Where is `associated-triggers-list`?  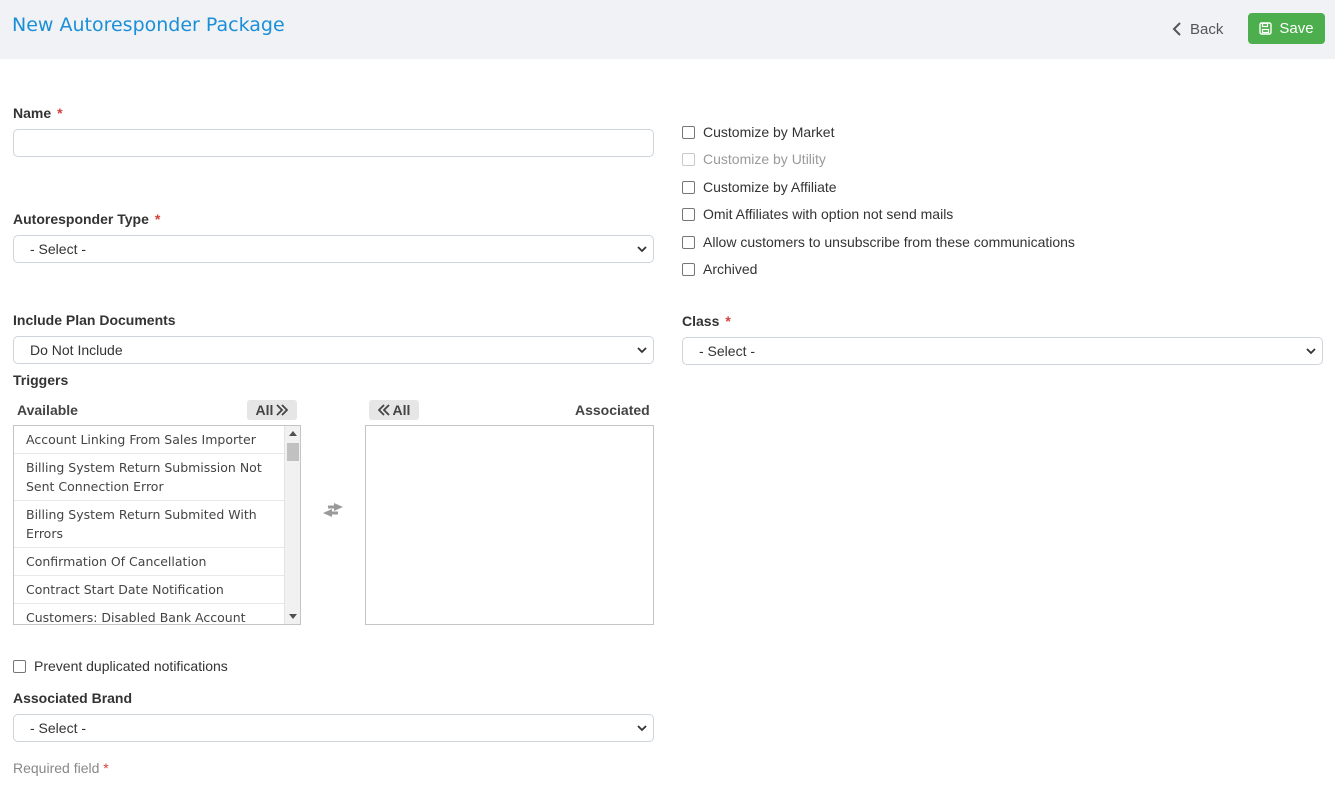 associated-triggers-list is located at coordinates (509, 525).